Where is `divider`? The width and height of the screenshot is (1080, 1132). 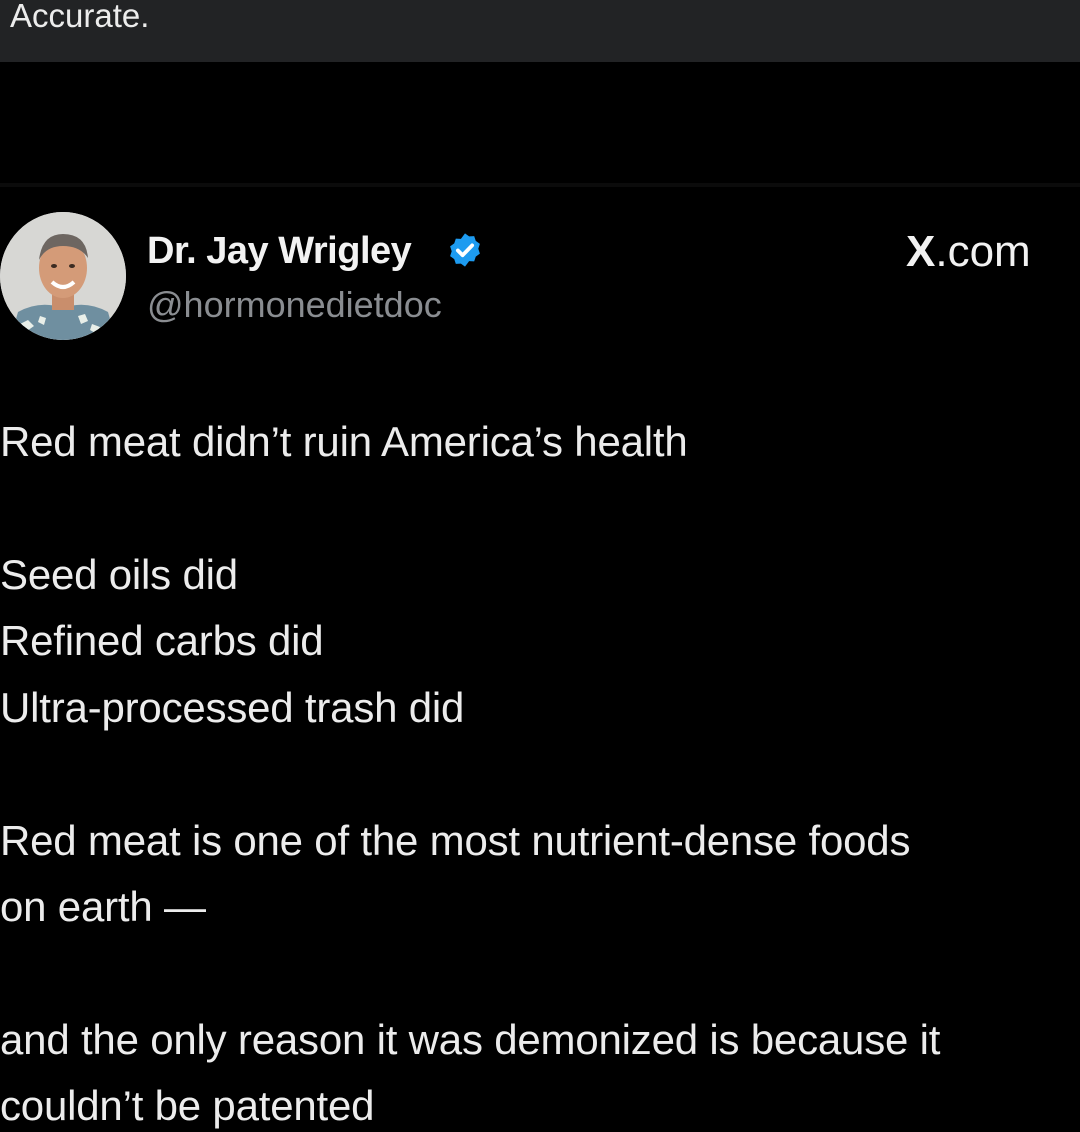
divider is located at coordinates (540, 185).